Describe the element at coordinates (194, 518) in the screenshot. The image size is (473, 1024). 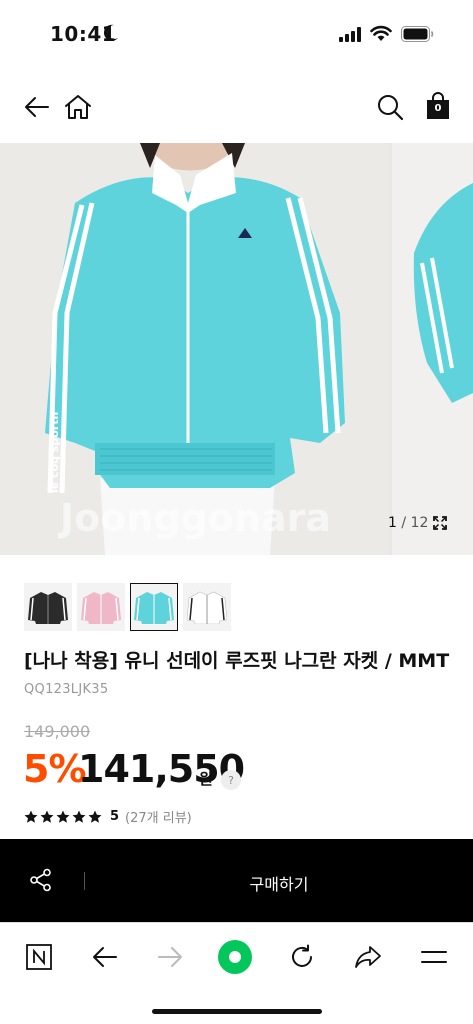
I see `watermark-text: Joonggonara` at that location.